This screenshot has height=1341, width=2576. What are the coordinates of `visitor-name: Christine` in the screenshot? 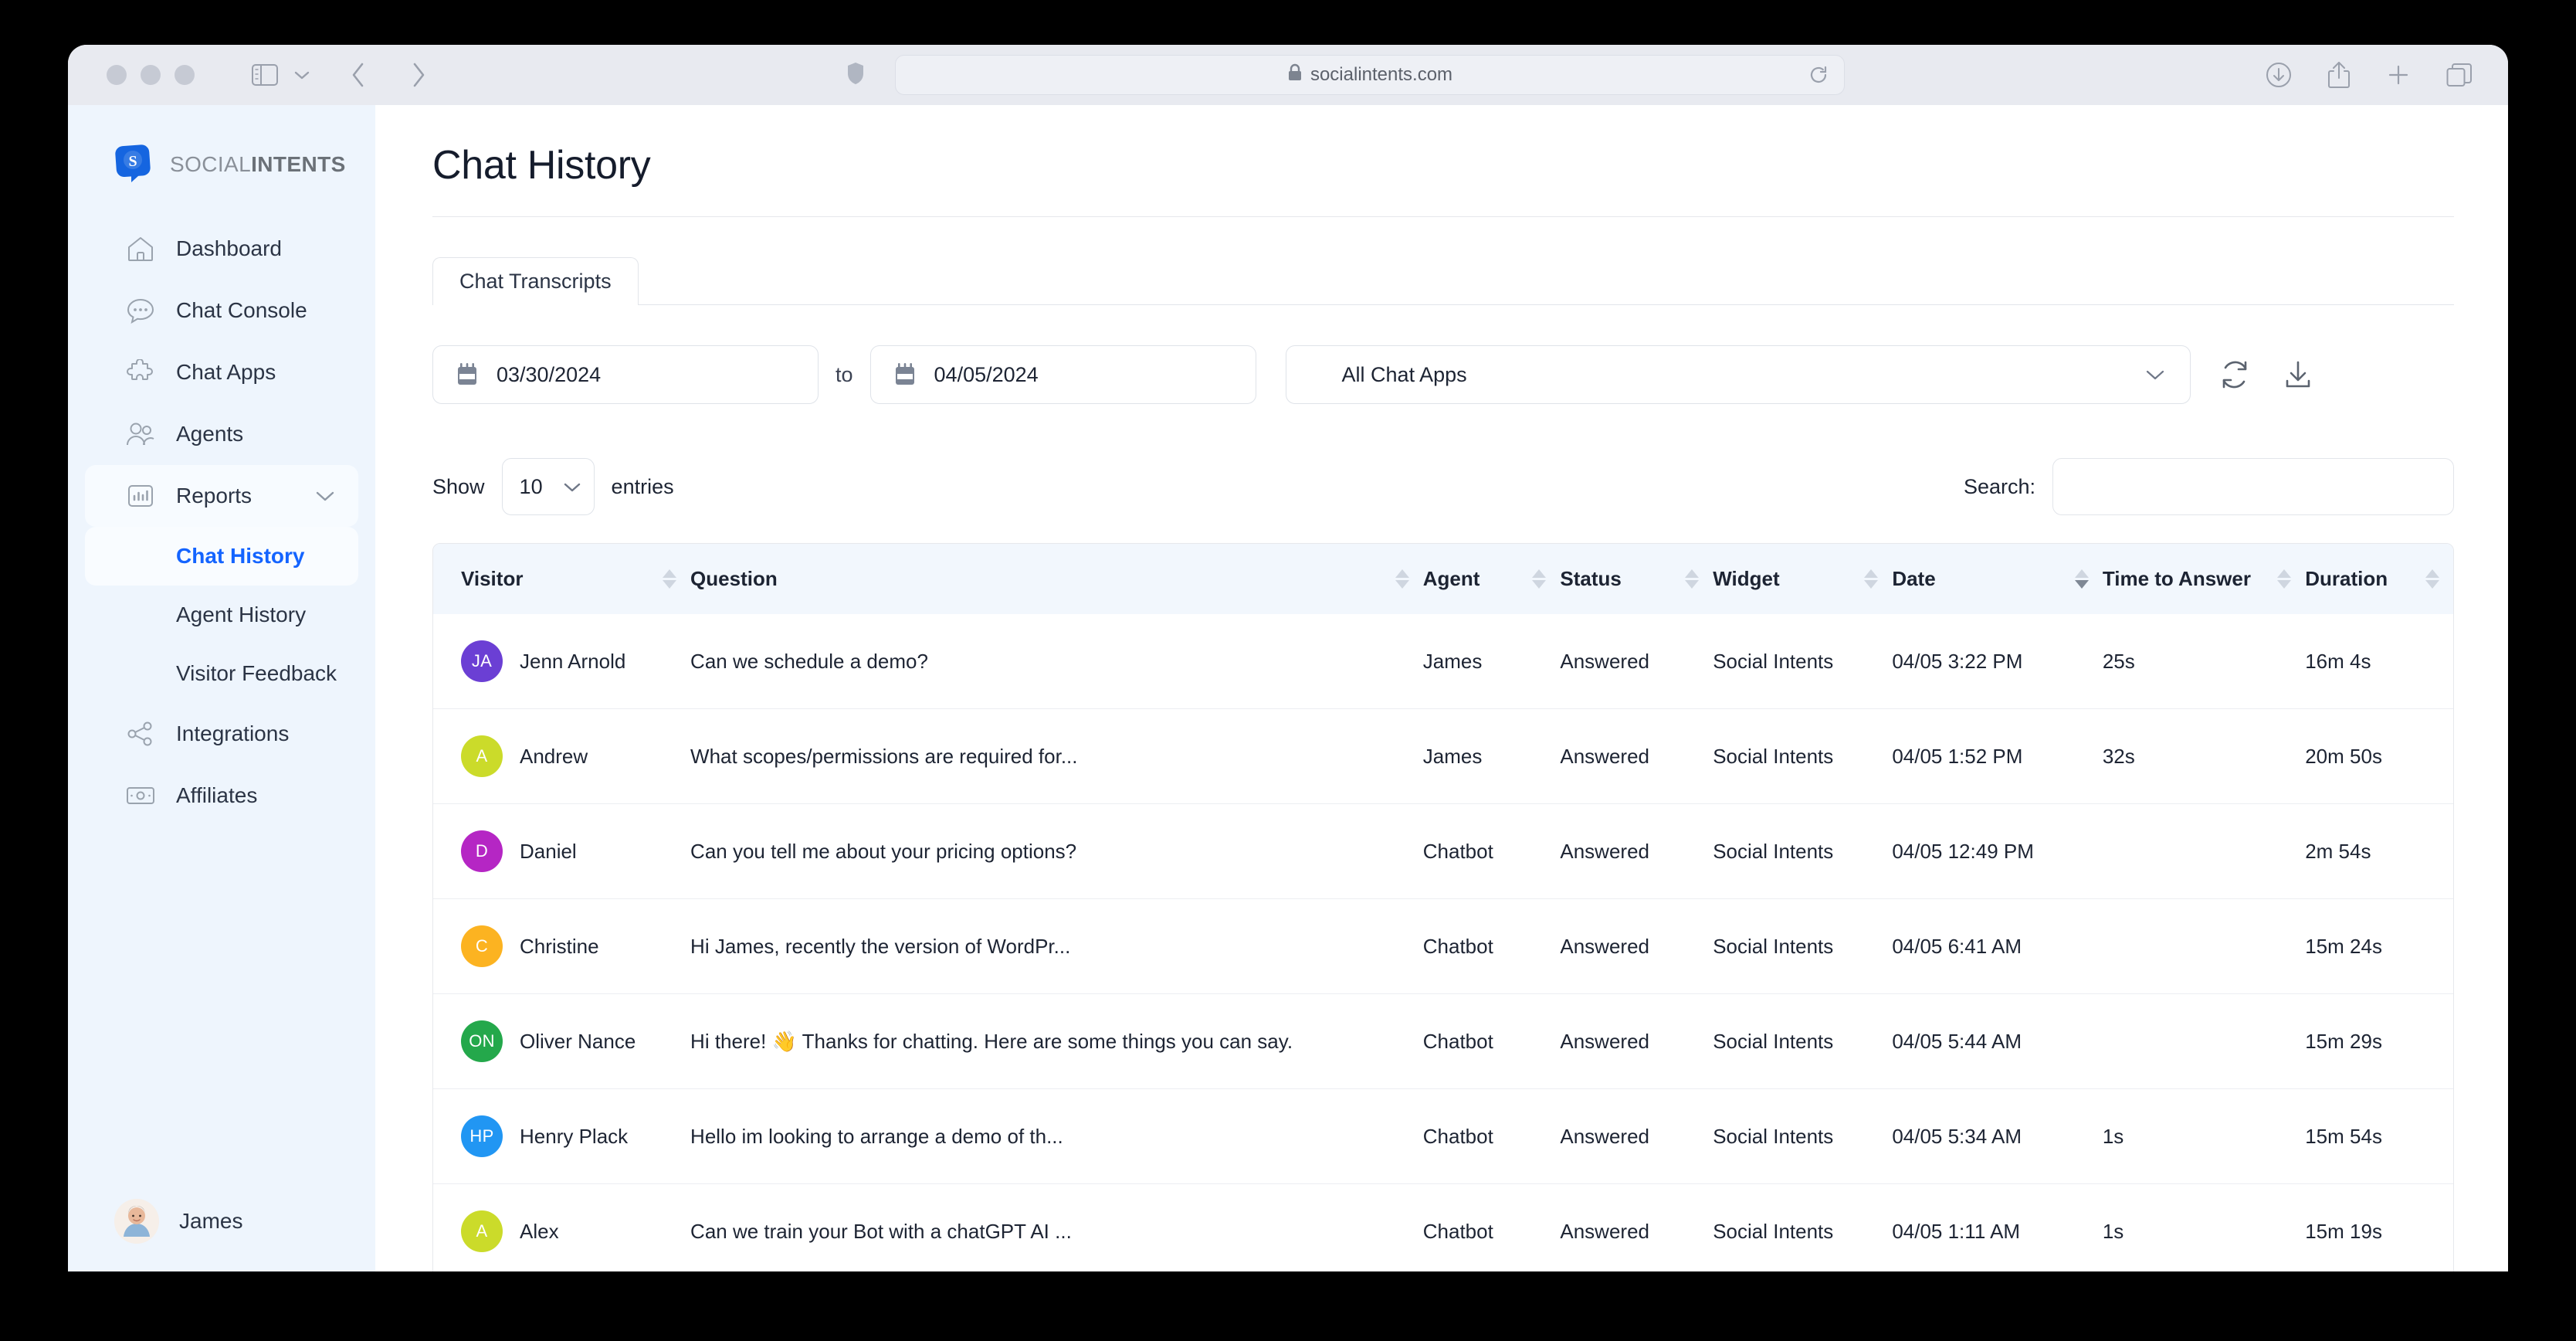 It's located at (559, 946).